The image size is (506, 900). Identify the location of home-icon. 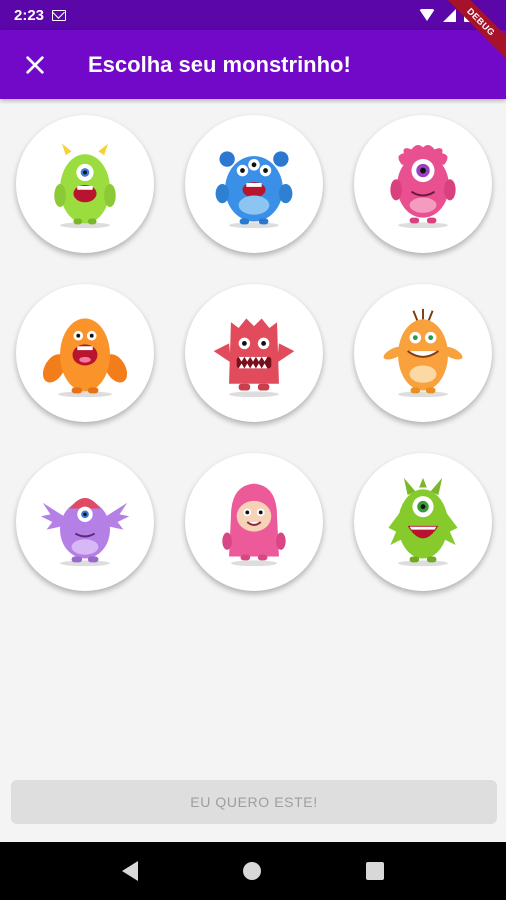
(251, 871).